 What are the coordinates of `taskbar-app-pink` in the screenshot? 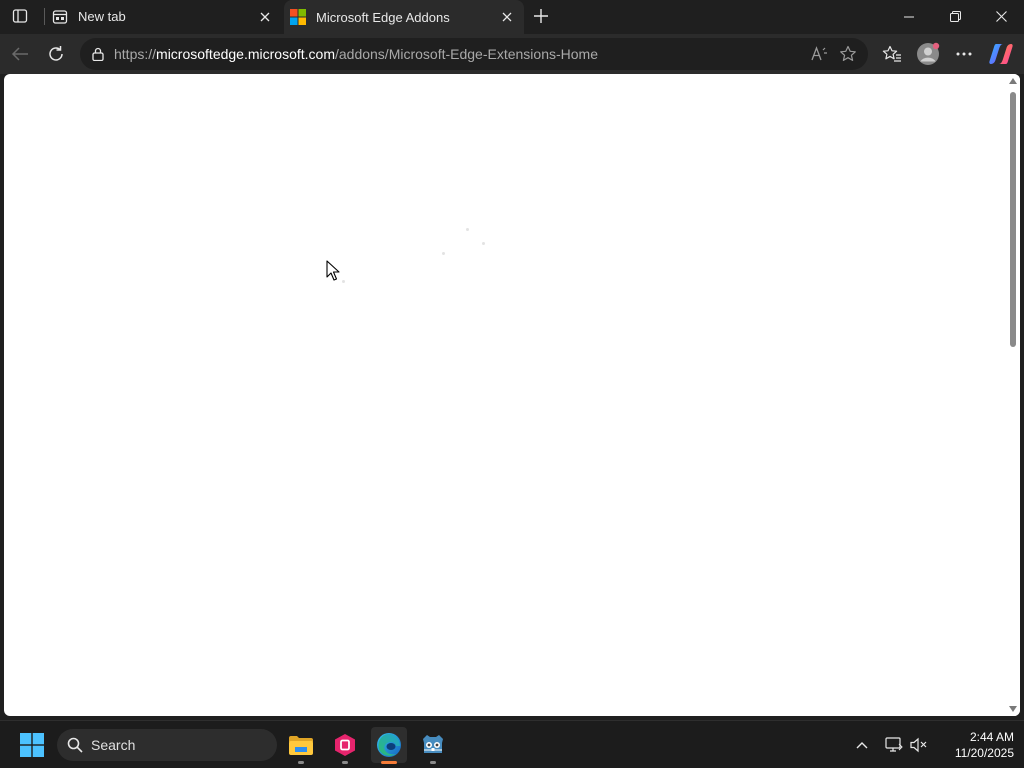 It's located at (345, 745).